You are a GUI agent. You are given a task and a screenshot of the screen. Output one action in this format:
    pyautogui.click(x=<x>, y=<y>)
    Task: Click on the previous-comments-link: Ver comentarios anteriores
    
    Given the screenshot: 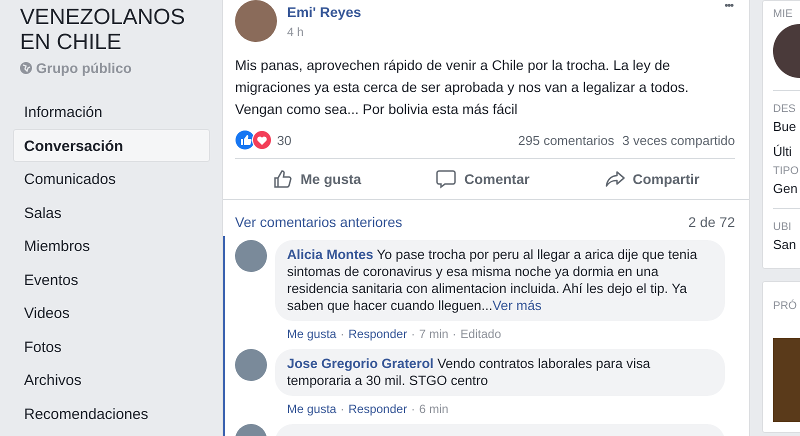 What is the action you would take?
    pyautogui.click(x=318, y=222)
    